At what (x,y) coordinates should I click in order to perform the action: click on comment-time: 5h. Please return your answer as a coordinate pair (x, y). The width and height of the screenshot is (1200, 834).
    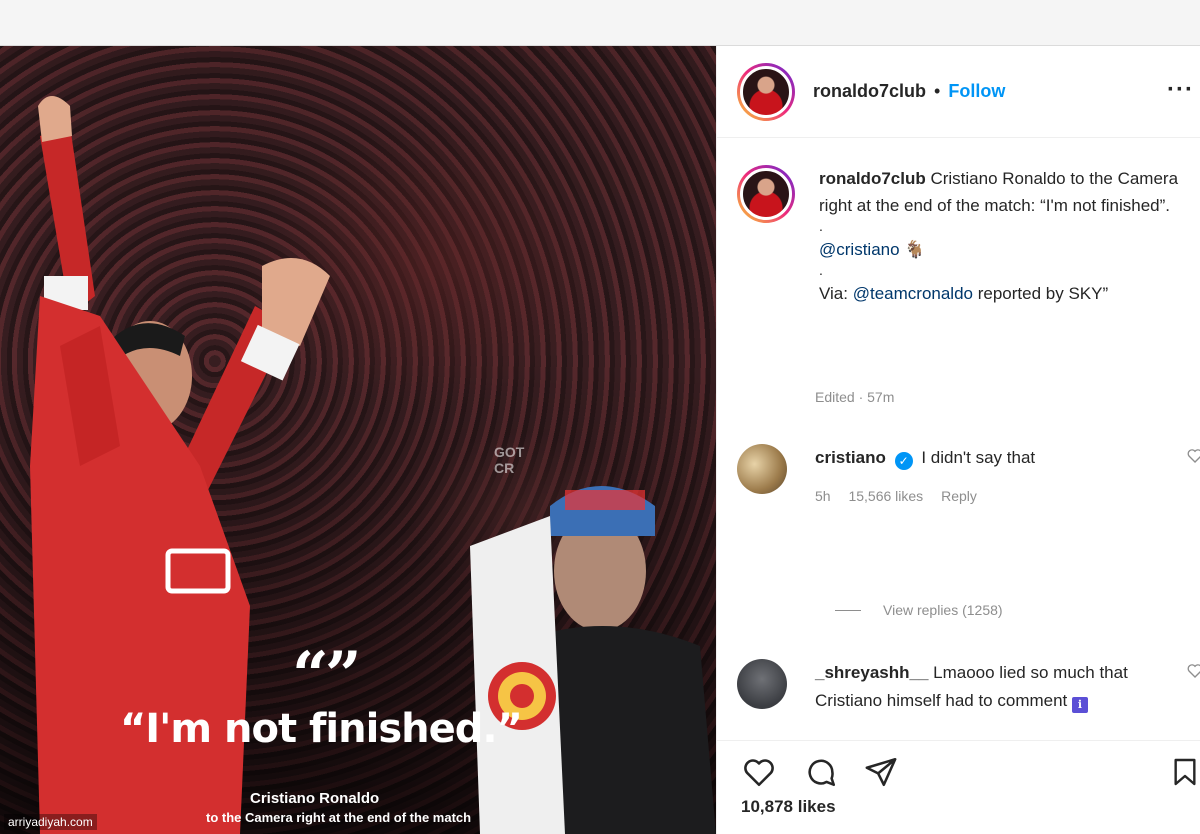
    Looking at the image, I should click on (823, 496).